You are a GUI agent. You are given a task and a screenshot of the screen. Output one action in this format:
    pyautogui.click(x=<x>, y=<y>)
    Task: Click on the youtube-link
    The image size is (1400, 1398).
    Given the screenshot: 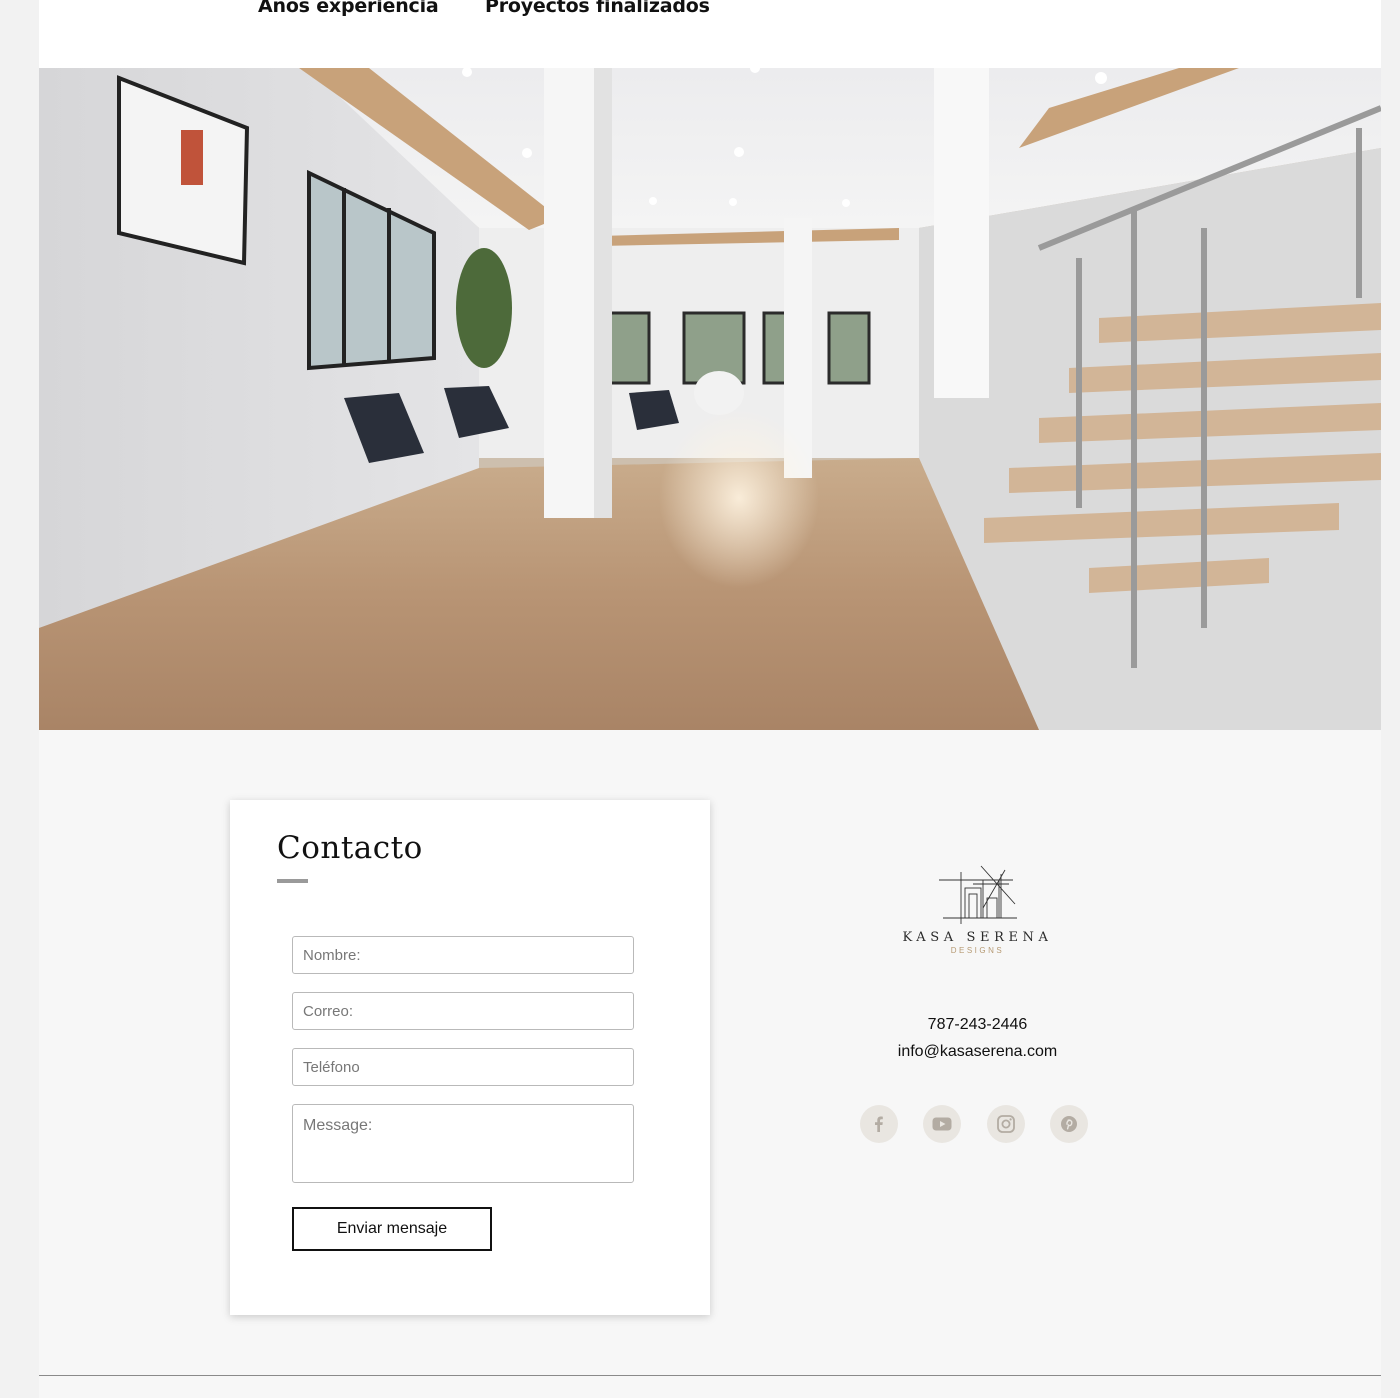 What is the action you would take?
    pyautogui.click(x=942, y=1124)
    